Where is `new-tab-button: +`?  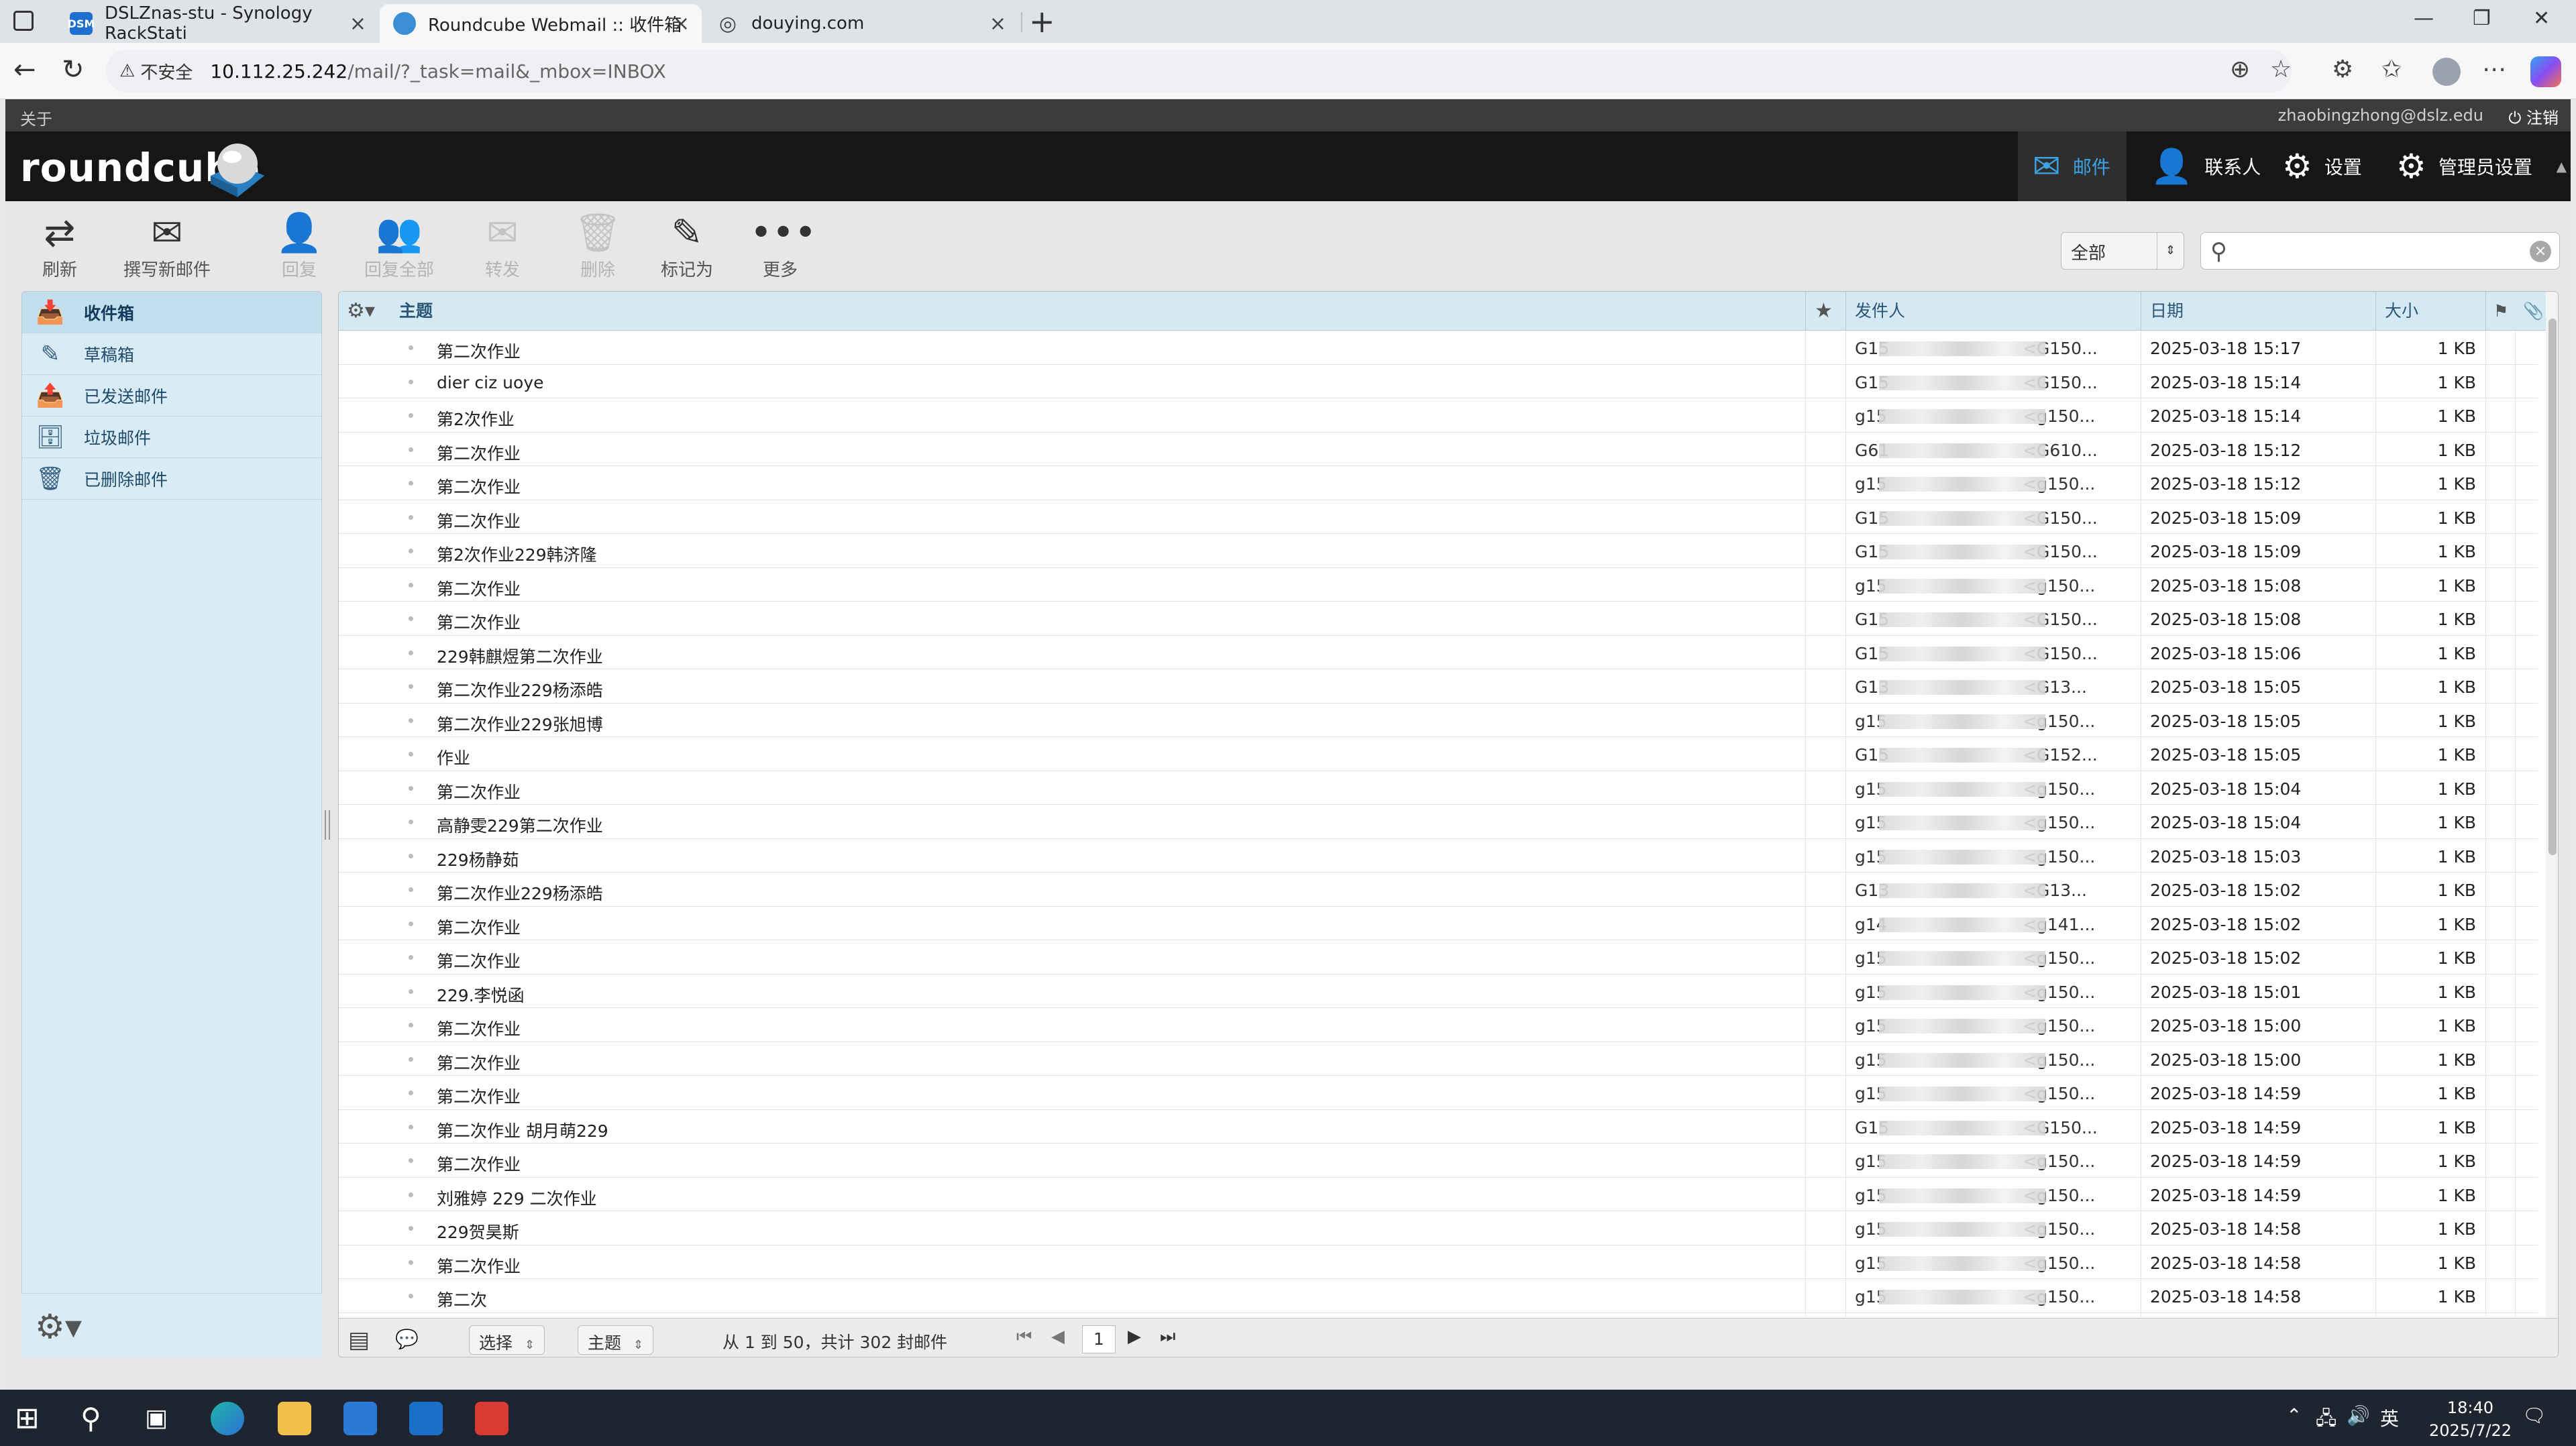
new-tab-button: + is located at coordinates (1042, 21).